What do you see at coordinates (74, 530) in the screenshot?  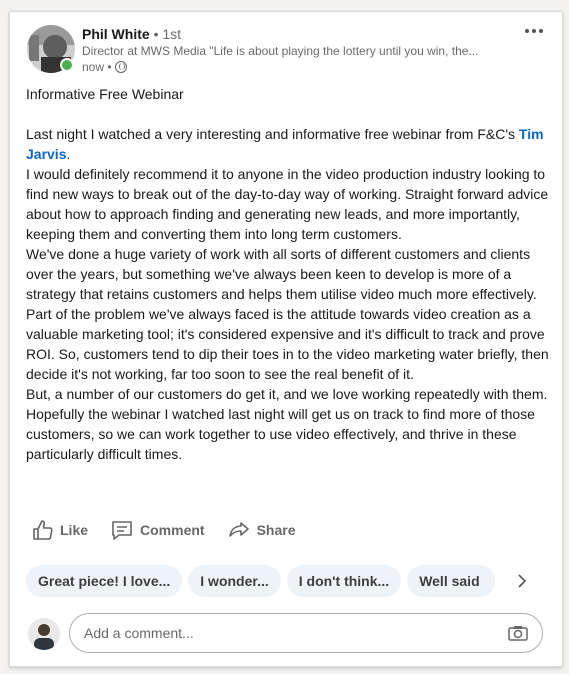 I see `like-label: Like` at bounding box center [74, 530].